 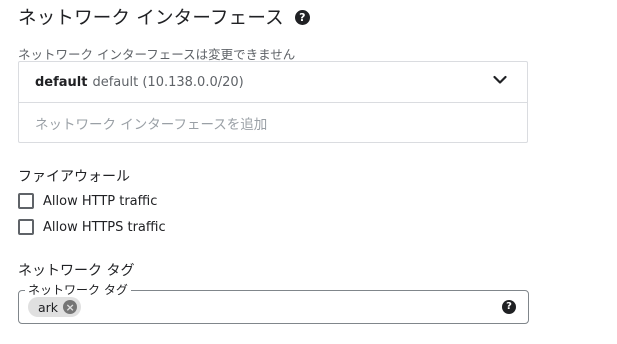 I want to click on network-interface-item: default default (10.138.0.0/20), so click(x=273, y=82).